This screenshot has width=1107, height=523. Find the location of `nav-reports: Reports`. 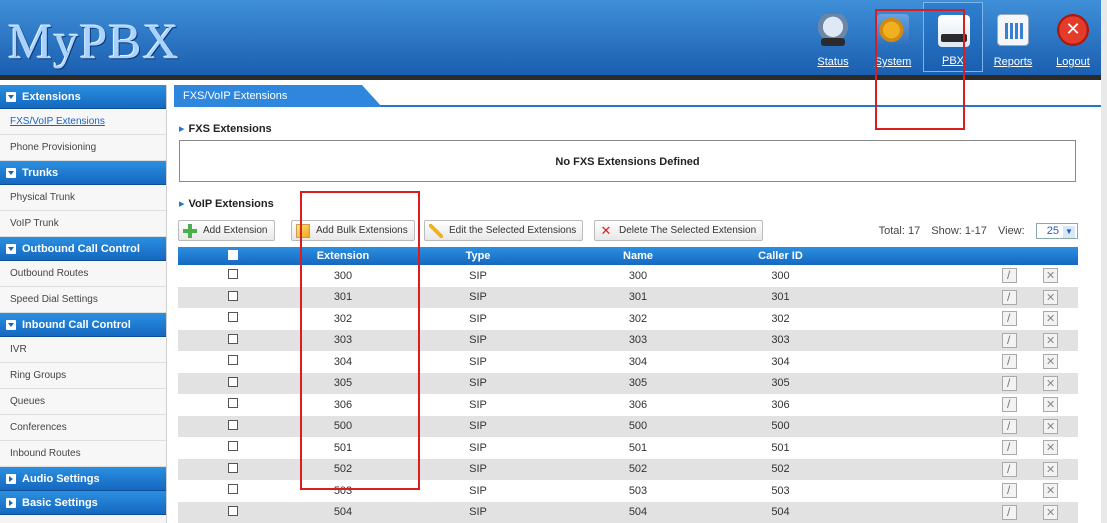

nav-reports: Reports is located at coordinates (1013, 37).